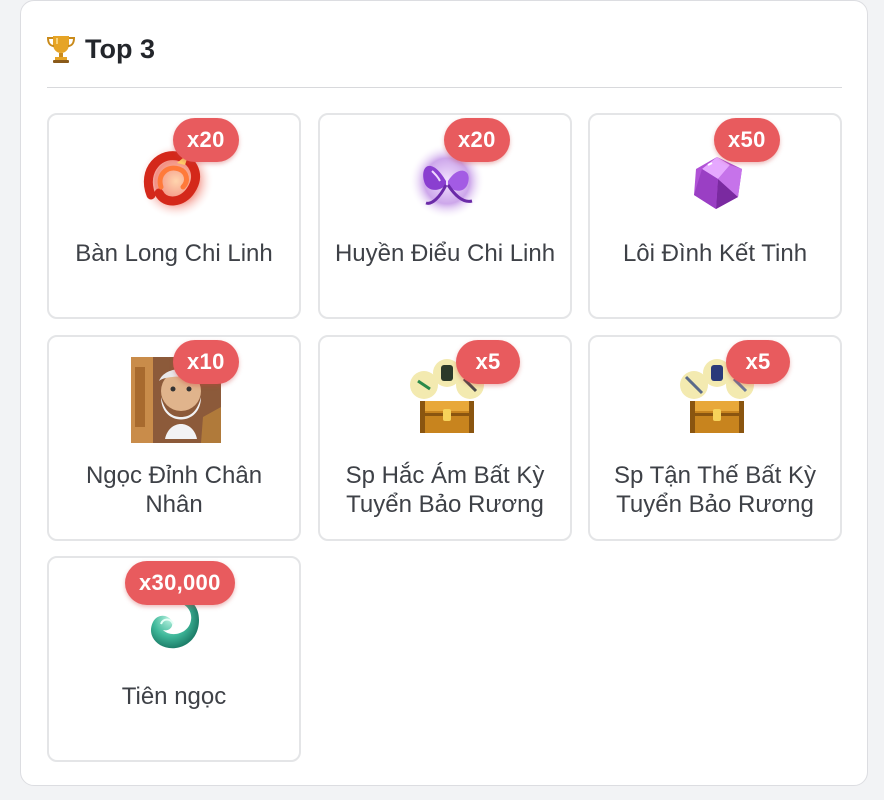  Describe the element at coordinates (180, 583) in the screenshot. I see `quantity-badge: x30,000` at that location.